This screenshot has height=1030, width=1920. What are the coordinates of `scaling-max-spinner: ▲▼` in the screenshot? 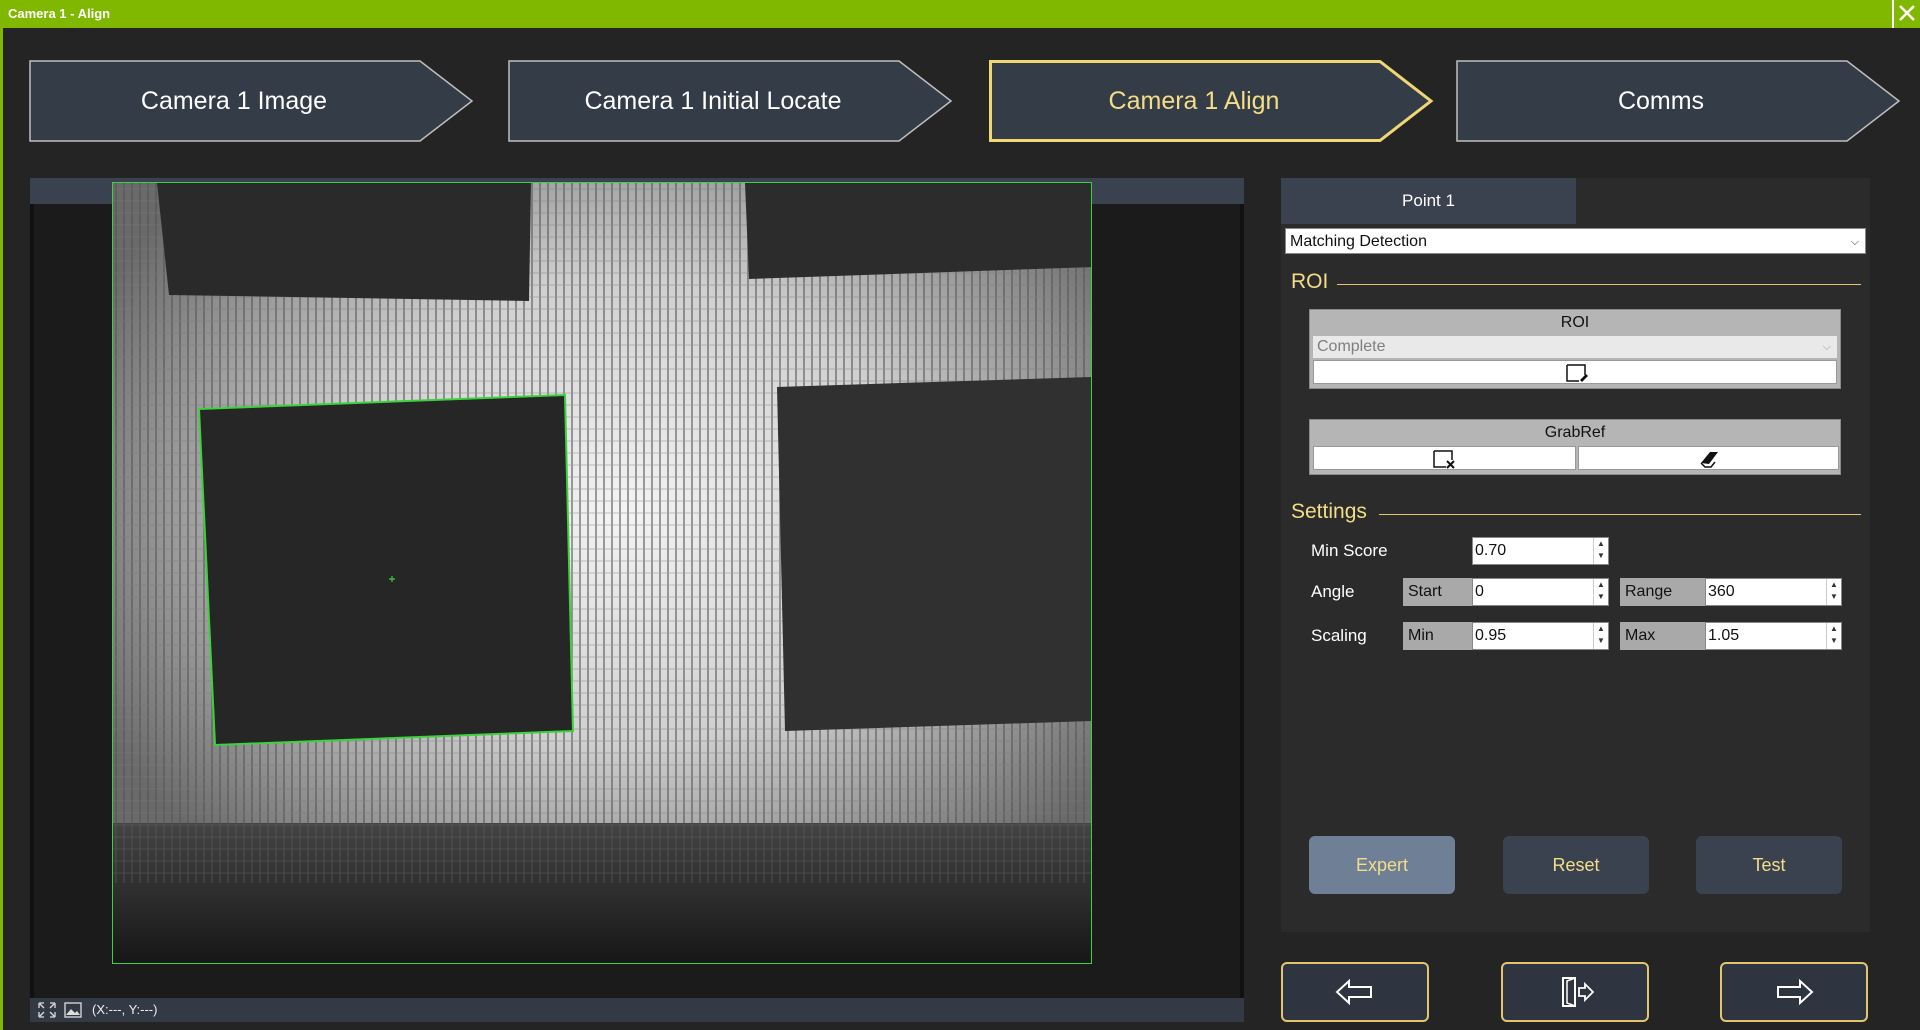 It's located at (1773, 636).